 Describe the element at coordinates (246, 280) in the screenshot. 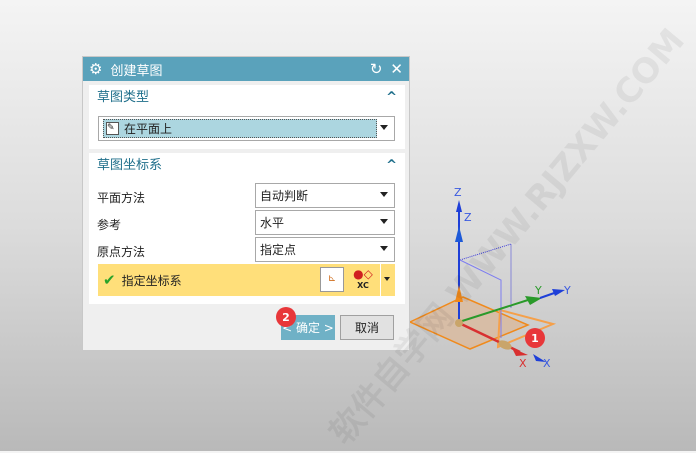

I see `specify-csys-row: ✔ 指定坐标系 ⊾ ●◇ XC` at that location.